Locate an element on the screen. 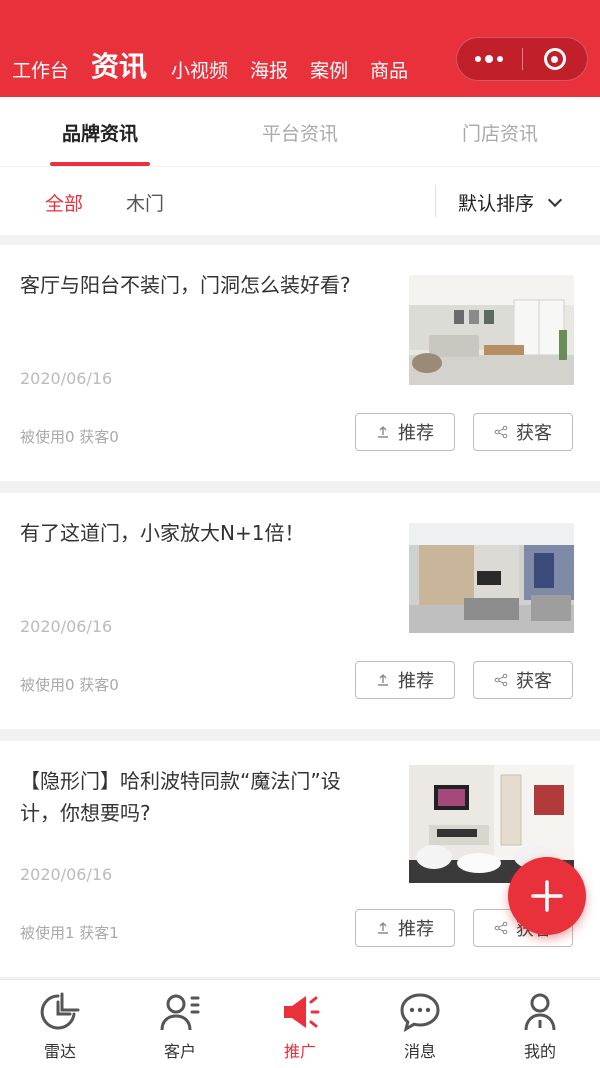 This screenshot has width=600, height=1068. nav-cases: 案例 is located at coordinates (329, 71).